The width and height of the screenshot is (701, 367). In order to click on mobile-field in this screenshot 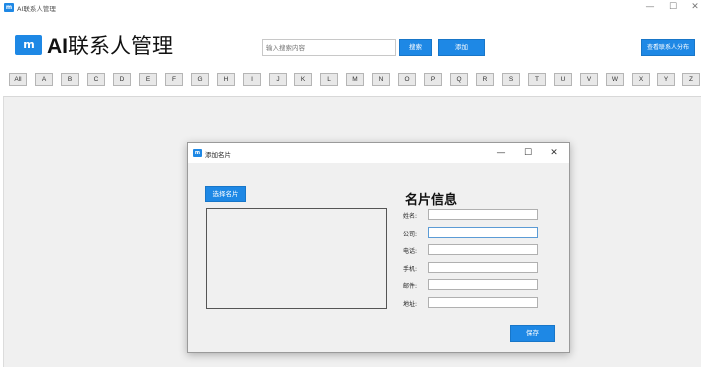, I will do `click(483, 267)`.